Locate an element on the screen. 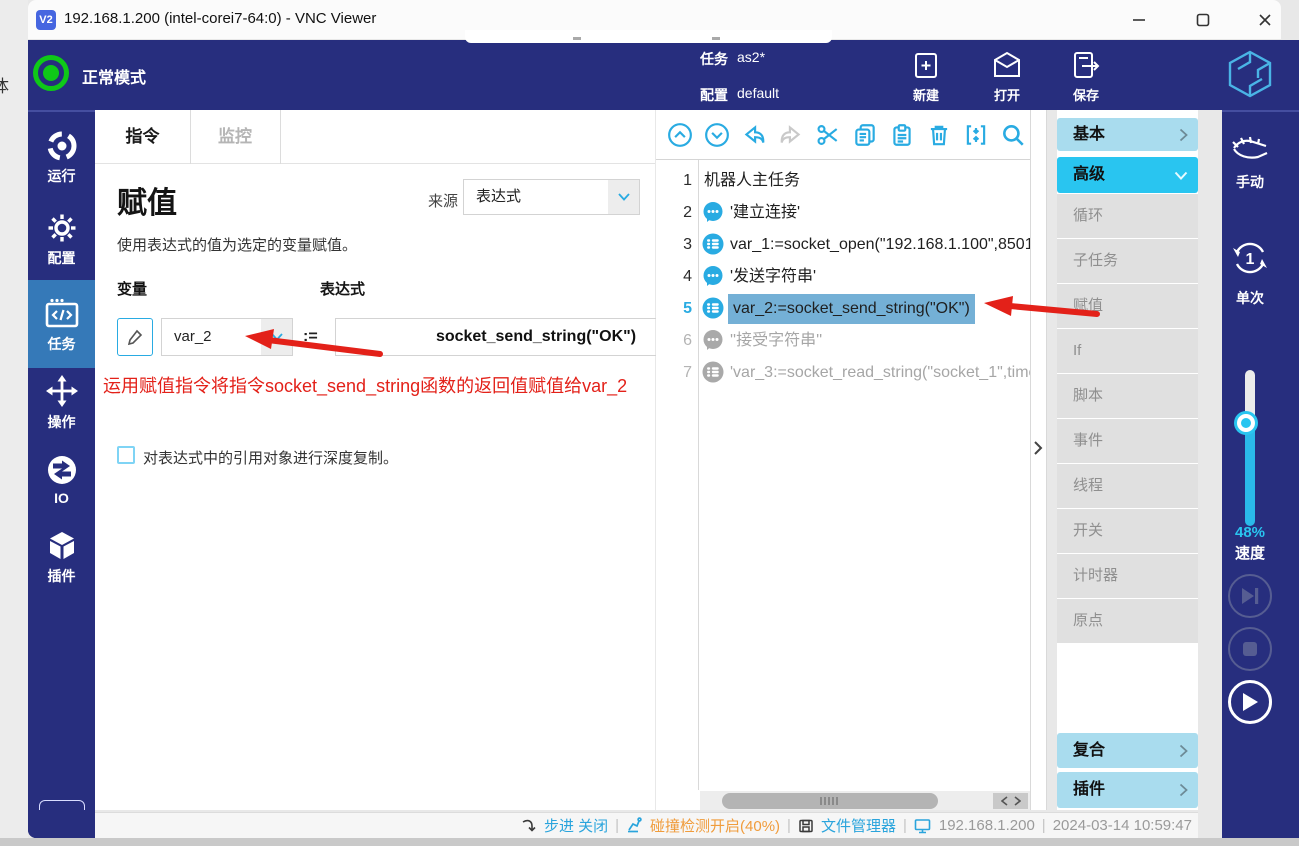 This screenshot has height=846, width=1299. file-manager-link: 文件管理器 is located at coordinates (858, 825).